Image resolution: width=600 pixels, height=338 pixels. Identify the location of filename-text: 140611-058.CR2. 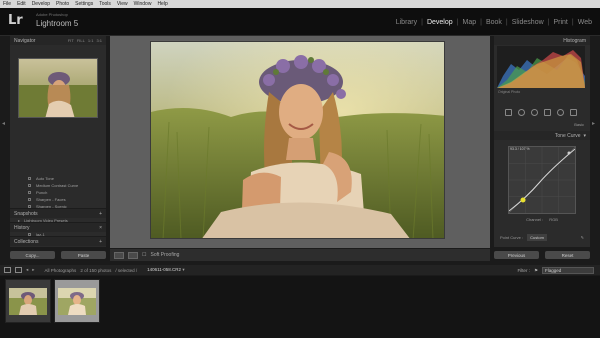
(164, 269).